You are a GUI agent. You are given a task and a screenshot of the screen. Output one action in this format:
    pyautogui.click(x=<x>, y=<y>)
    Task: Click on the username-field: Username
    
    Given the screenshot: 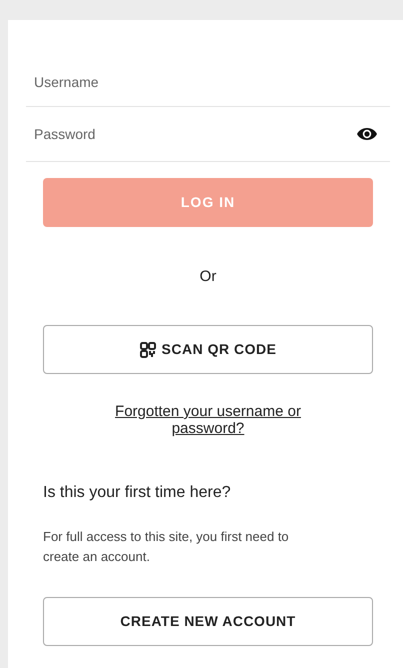 What is the action you would take?
    pyautogui.click(x=208, y=82)
    